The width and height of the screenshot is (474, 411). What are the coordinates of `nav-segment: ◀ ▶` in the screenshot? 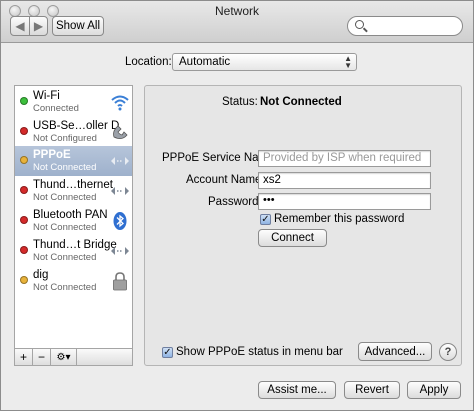 It's located at (29, 26).